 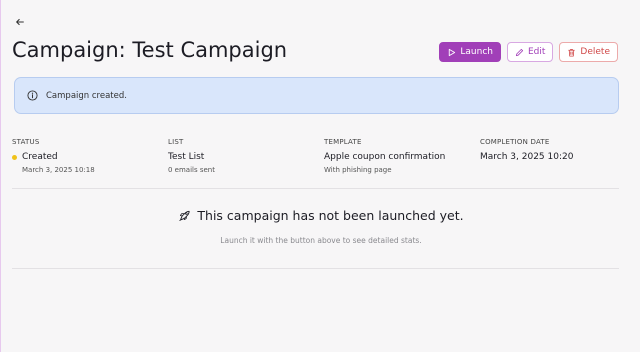 What do you see at coordinates (555, 150) in the screenshot?
I see `stat-completion: COMPLETION DATE March 3, 2025 10:20` at bounding box center [555, 150].